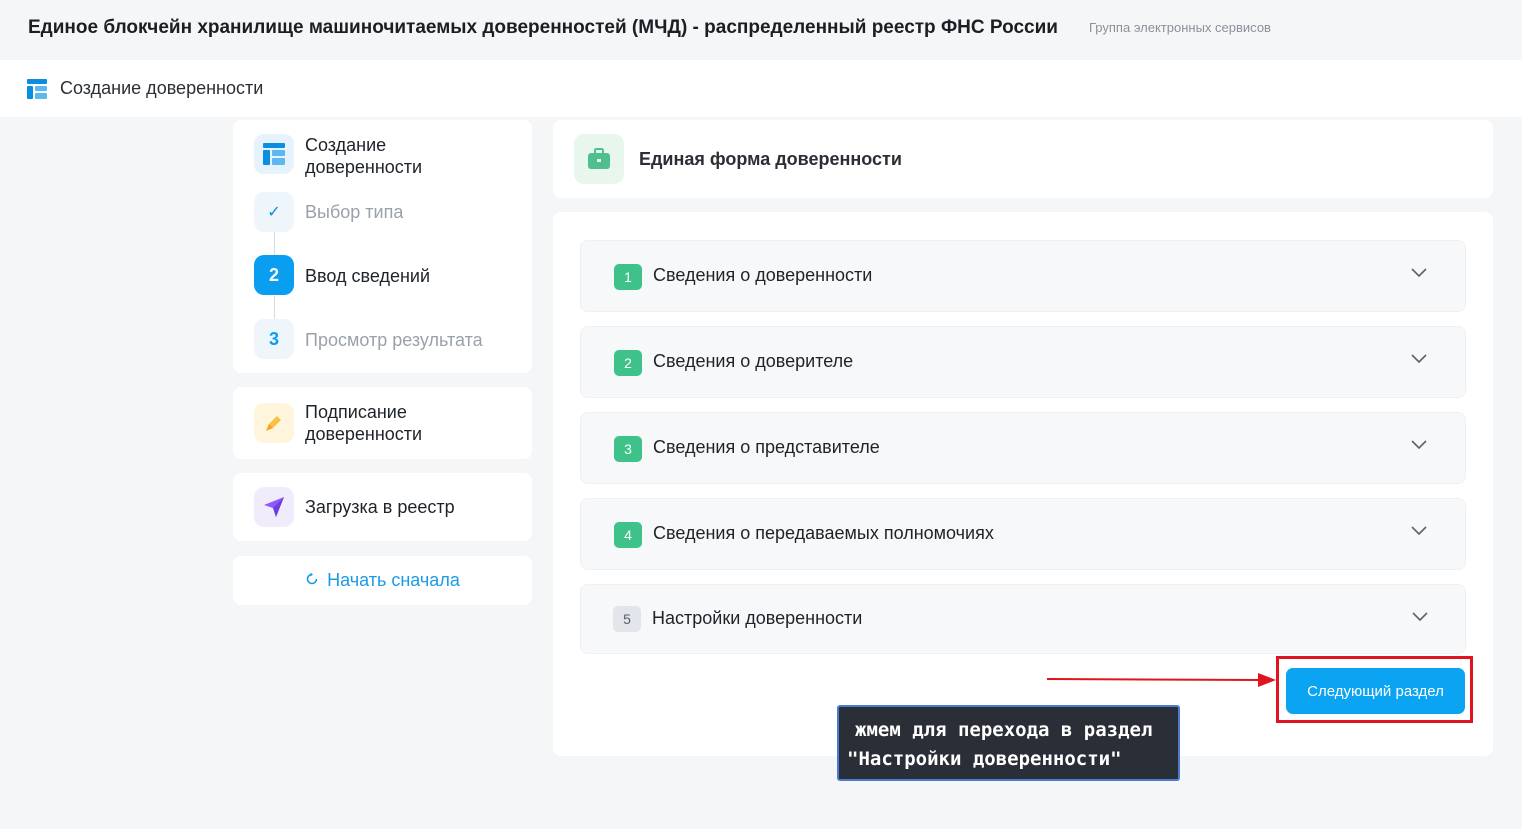 This screenshot has width=1522, height=829. What do you see at coordinates (627, 619) in the screenshot?
I see `section-5-number: 5` at bounding box center [627, 619].